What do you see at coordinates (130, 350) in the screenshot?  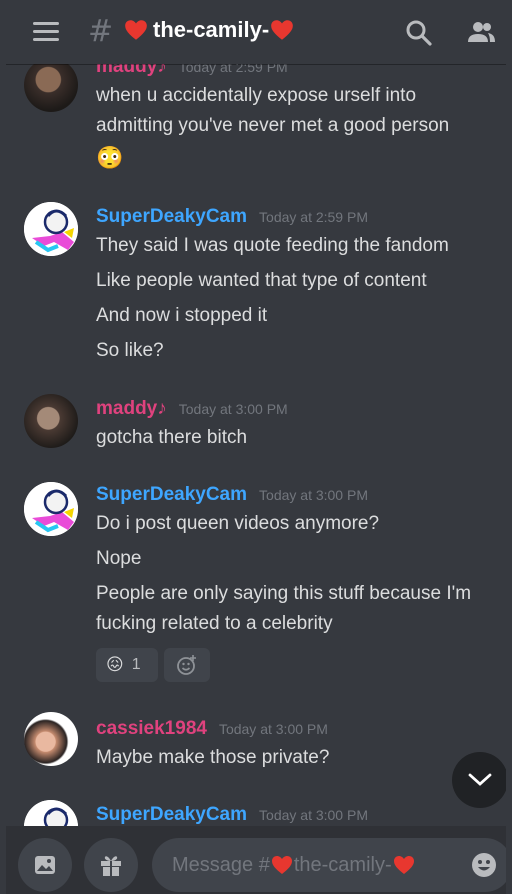 I see `message-text: So like?` at bounding box center [130, 350].